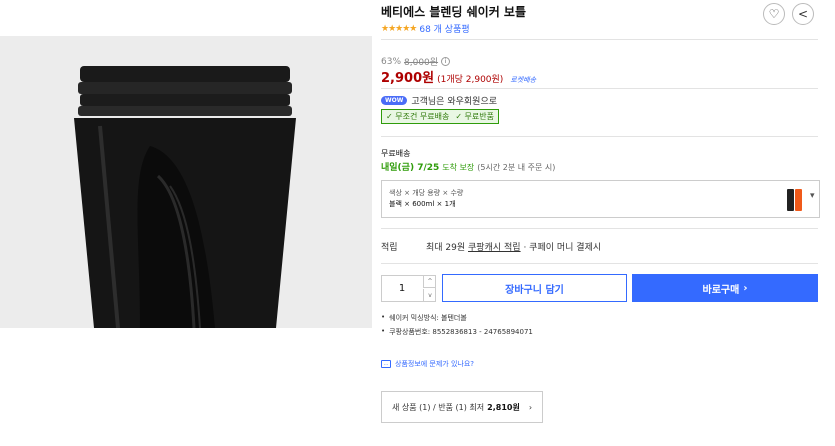 The width and height of the screenshot is (835, 446). What do you see at coordinates (600, 199) in the screenshot?
I see `option-selector: 색상 × 개당 용량 × 수량 블랙 × 600ml × 1개 ▾` at bounding box center [600, 199].